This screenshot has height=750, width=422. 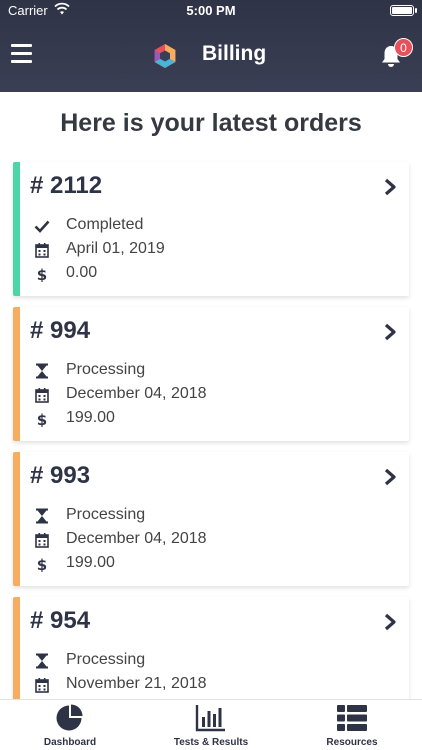 What do you see at coordinates (105, 224) in the screenshot?
I see `order-status: Completed` at bounding box center [105, 224].